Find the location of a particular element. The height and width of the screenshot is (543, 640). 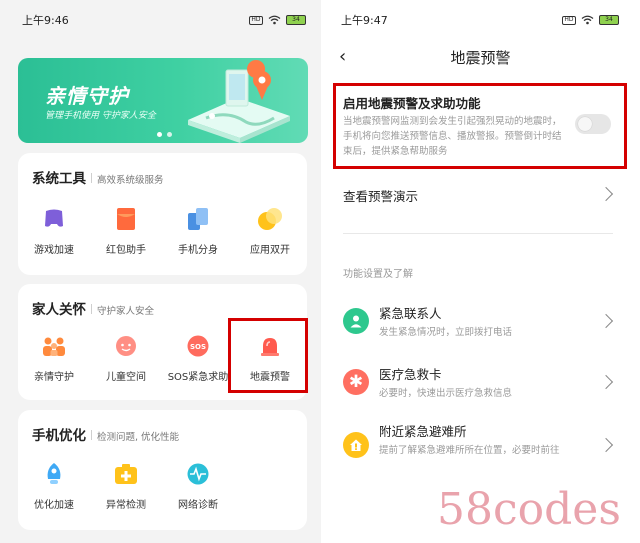

card-subtitle: 守护家人安全 is located at coordinates (126, 311).